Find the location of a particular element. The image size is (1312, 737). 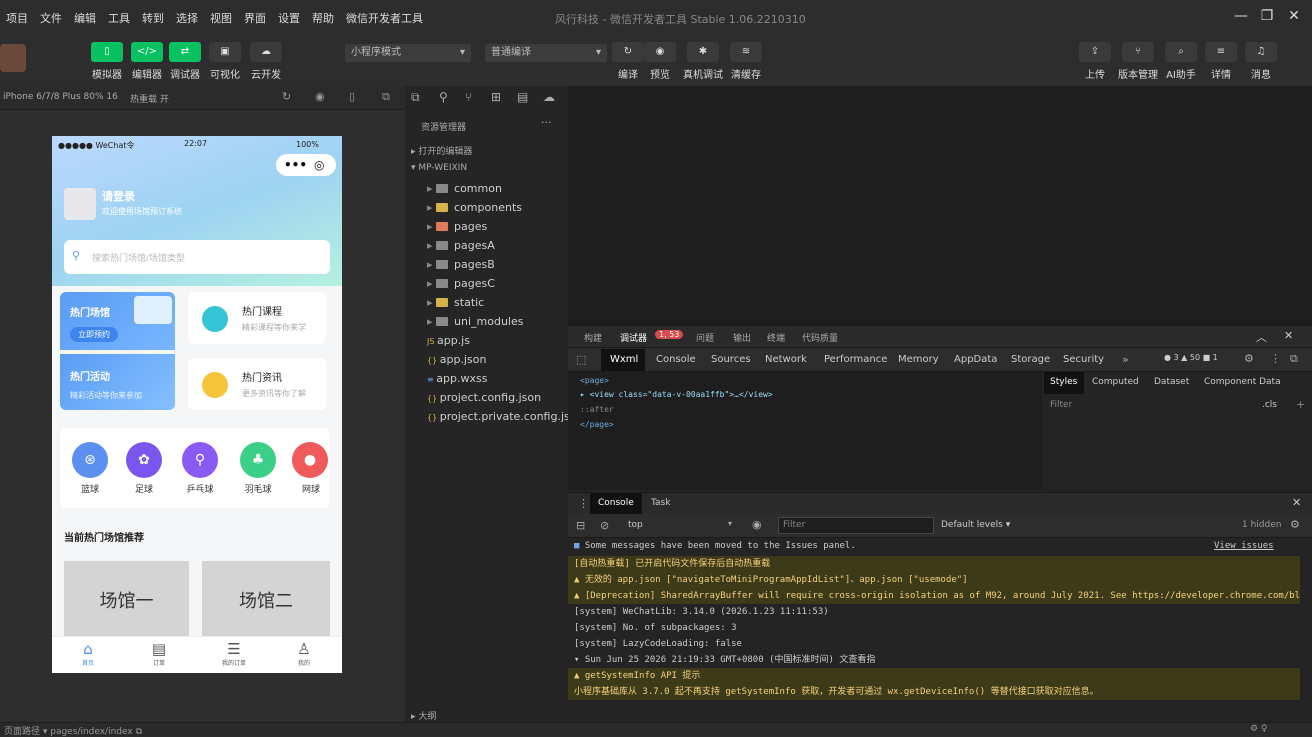

search-input: 搜索热门场馆/场馆类型 is located at coordinates (138, 257).